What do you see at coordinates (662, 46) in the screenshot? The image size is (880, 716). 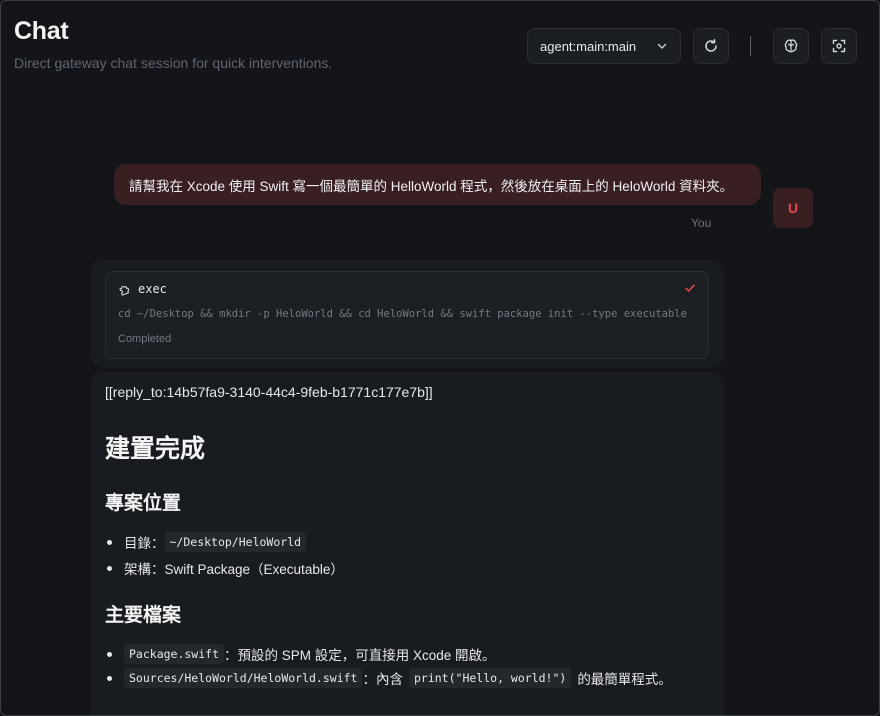 I see `chevron-down-icon` at bounding box center [662, 46].